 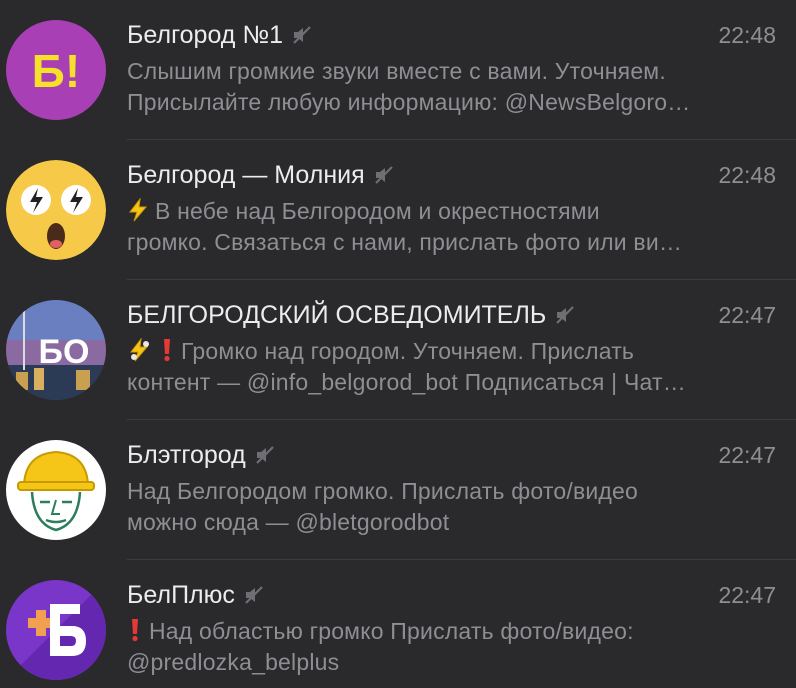 What do you see at coordinates (261, 175) in the screenshot?
I see `chat-name: Белгород — Молния` at bounding box center [261, 175].